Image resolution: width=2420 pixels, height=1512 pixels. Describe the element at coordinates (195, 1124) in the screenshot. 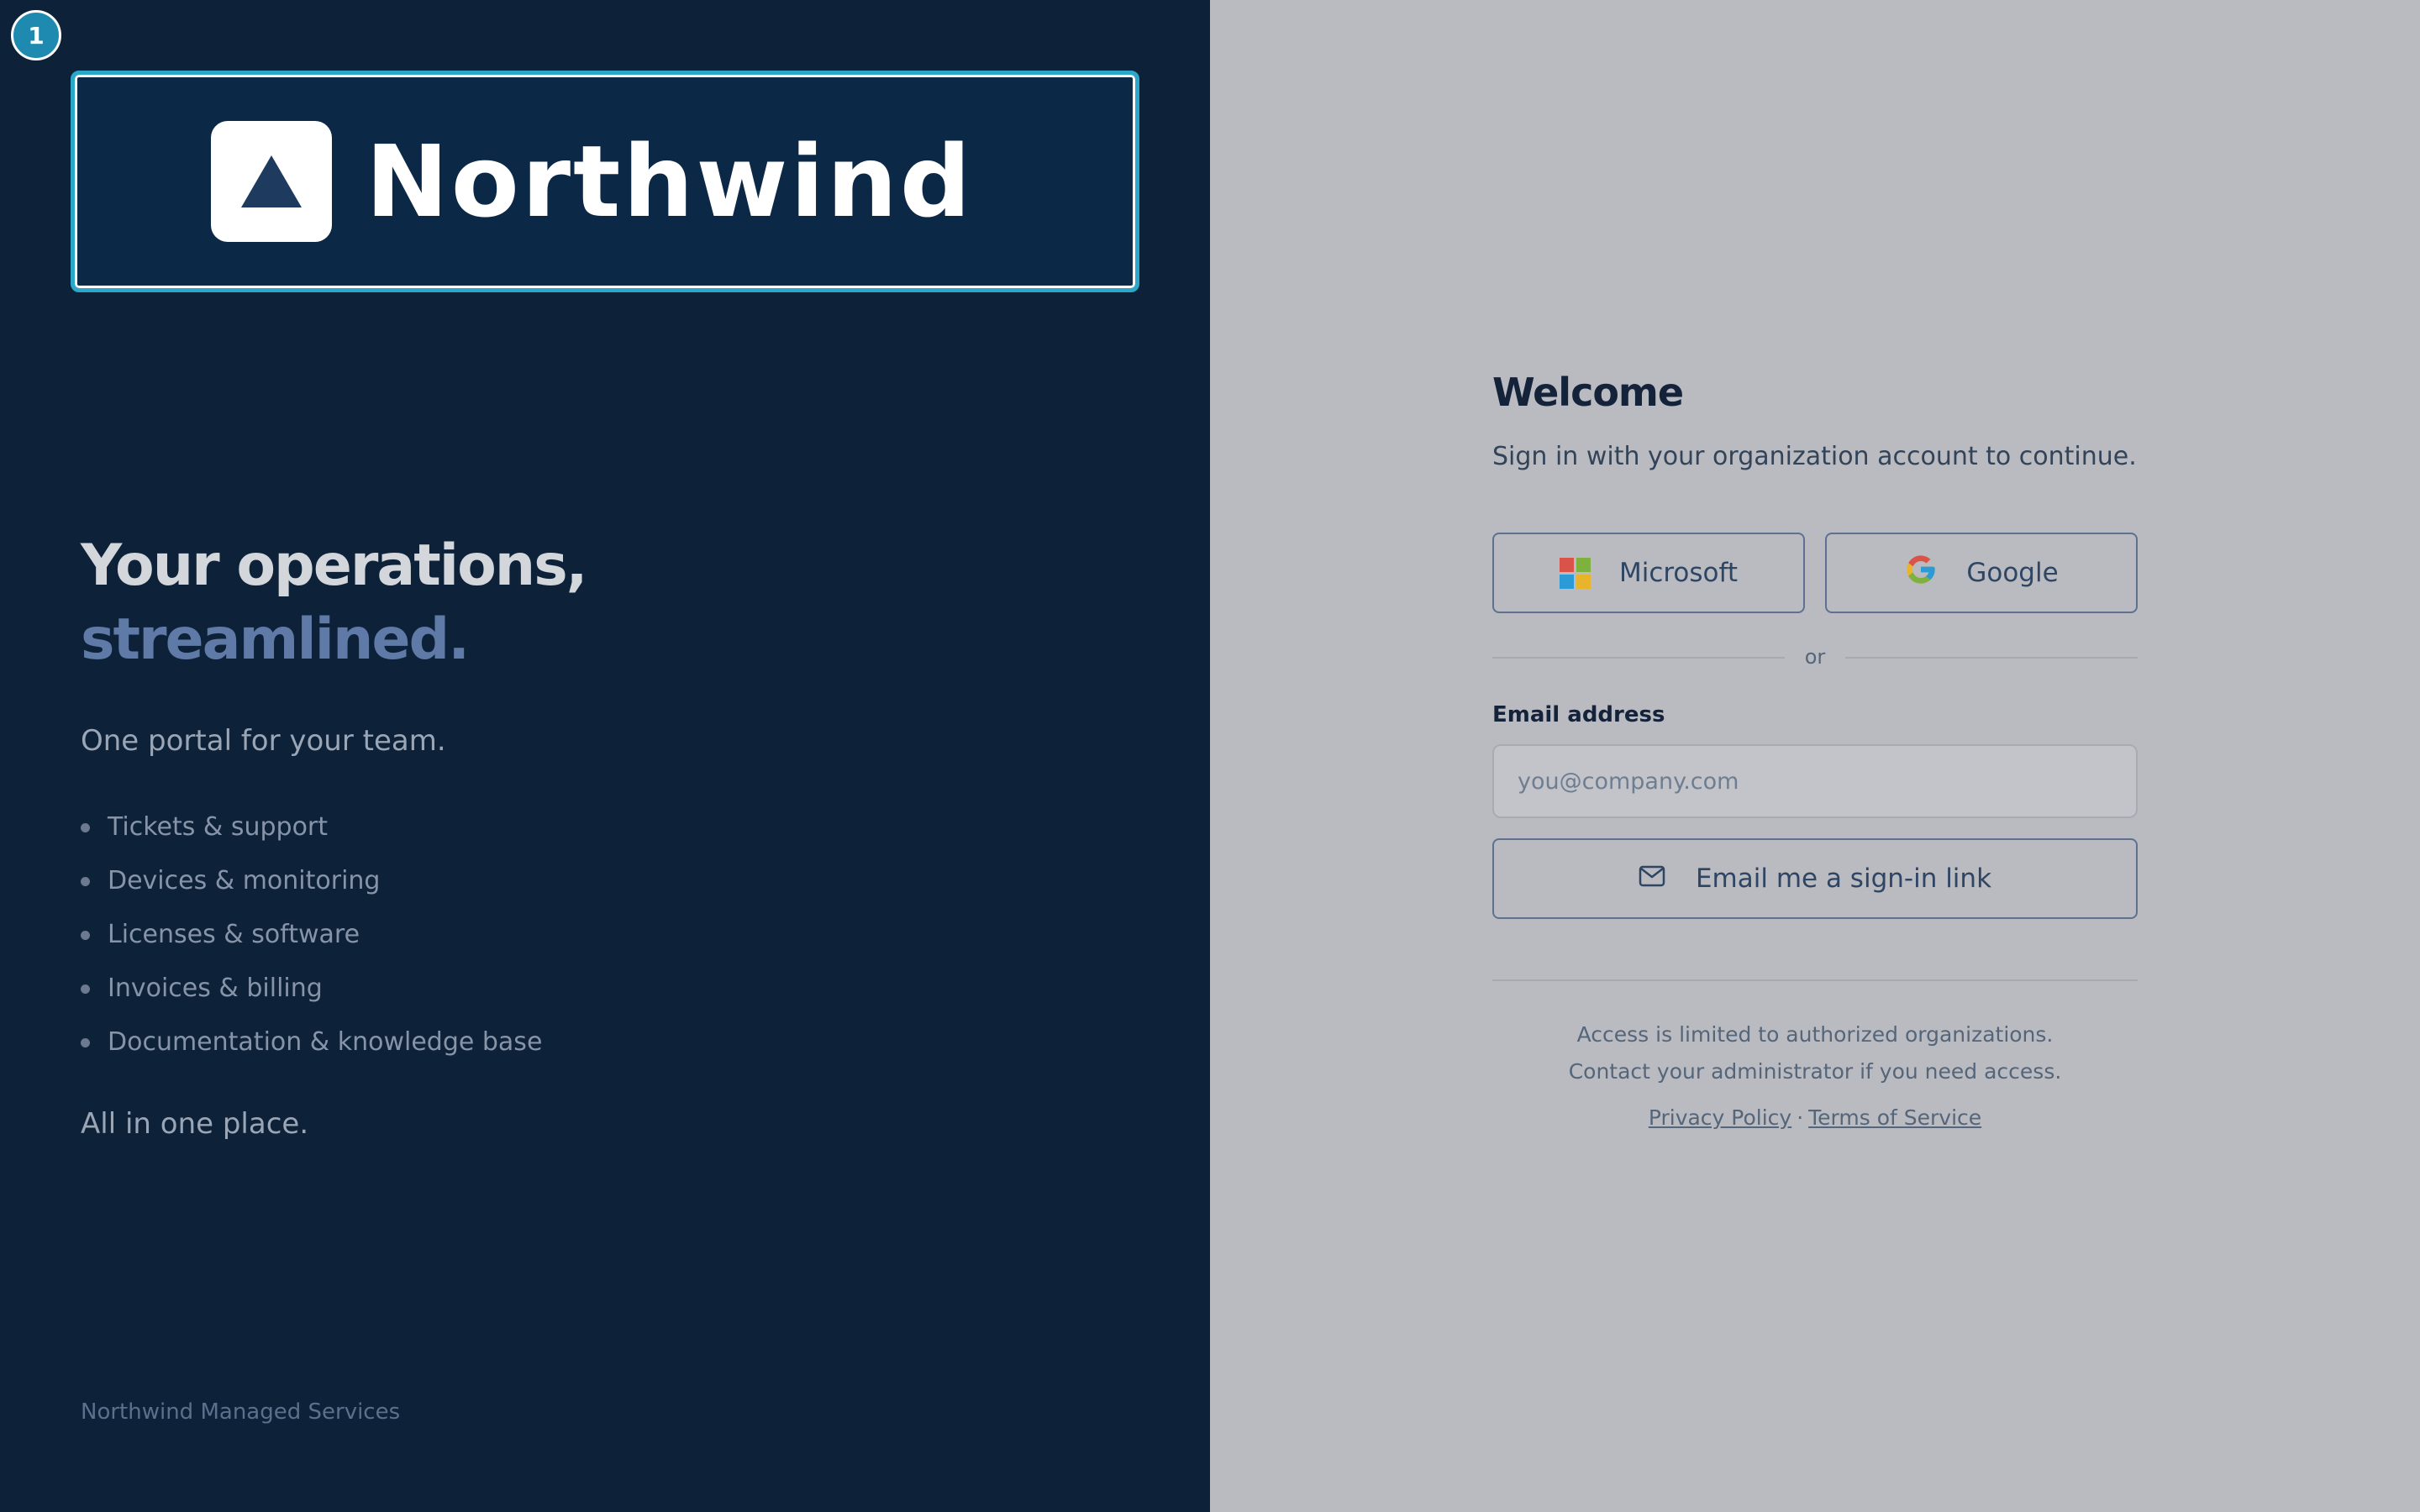

I see `closing-text: All in one place.` at that location.